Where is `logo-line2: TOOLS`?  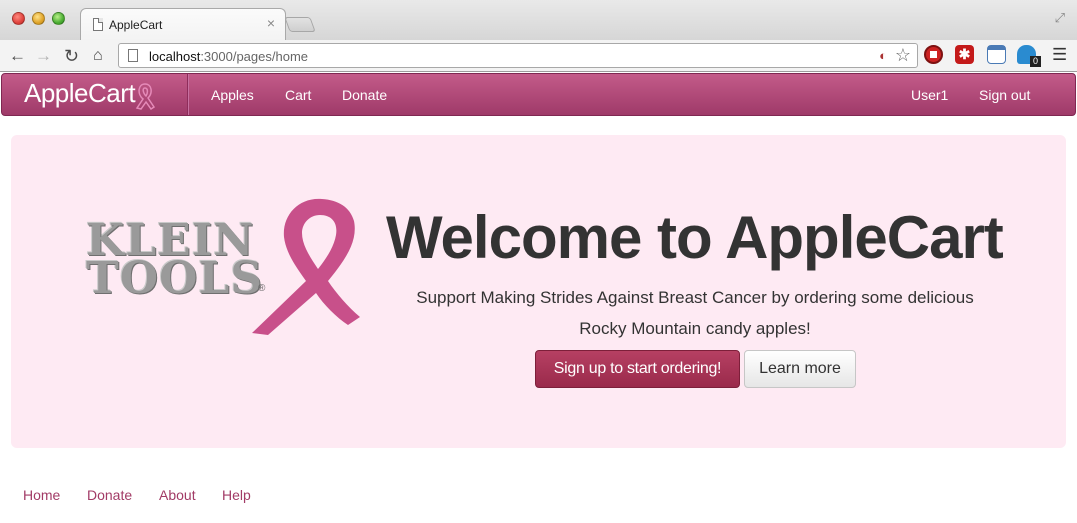 logo-line2: TOOLS is located at coordinates (175, 278).